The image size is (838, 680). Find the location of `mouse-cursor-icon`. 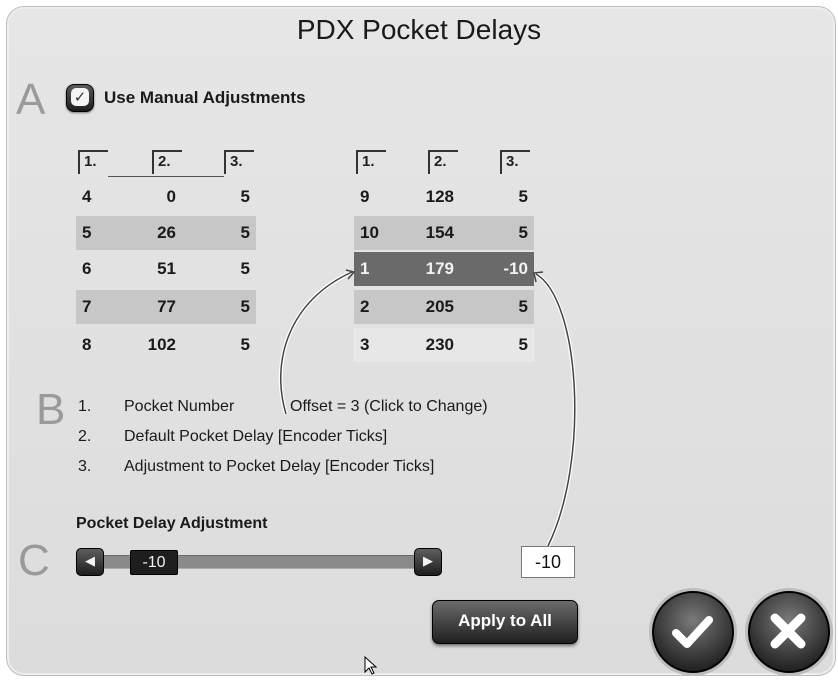

mouse-cursor-icon is located at coordinates (371, 665).